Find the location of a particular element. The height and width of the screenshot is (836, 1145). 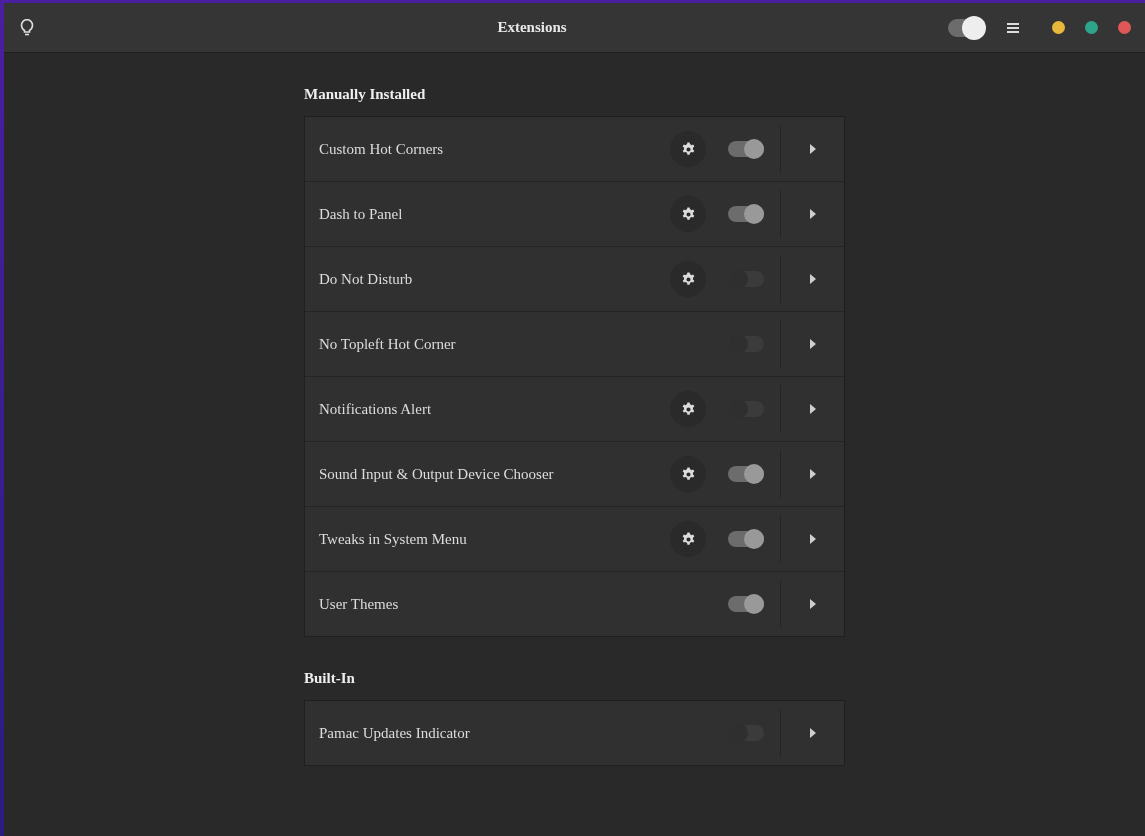

extension-name: No Topleft Hot Corner is located at coordinates (388, 344).